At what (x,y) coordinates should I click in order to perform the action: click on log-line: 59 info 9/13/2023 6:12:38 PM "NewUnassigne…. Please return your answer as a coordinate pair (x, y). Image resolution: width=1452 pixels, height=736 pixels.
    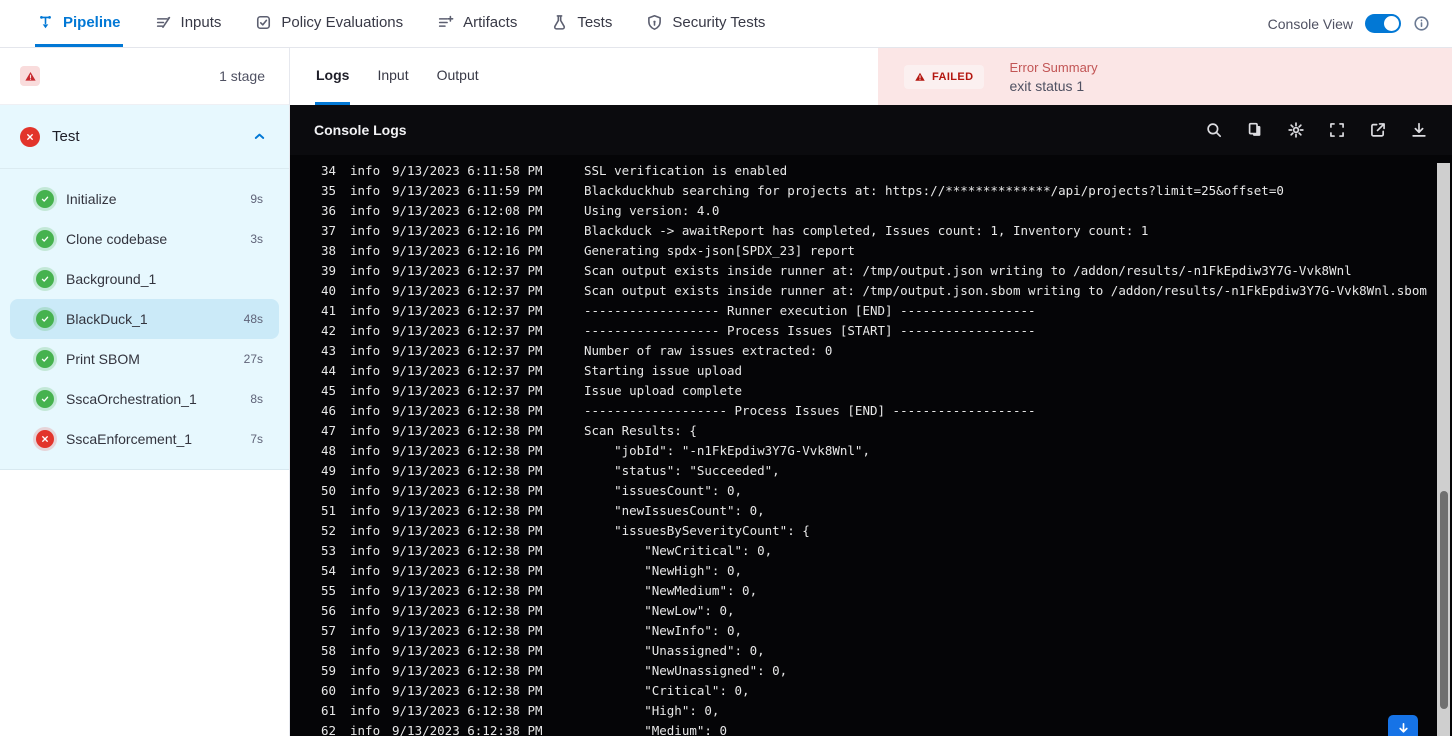
    Looking at the image, I should click on (871, 671).